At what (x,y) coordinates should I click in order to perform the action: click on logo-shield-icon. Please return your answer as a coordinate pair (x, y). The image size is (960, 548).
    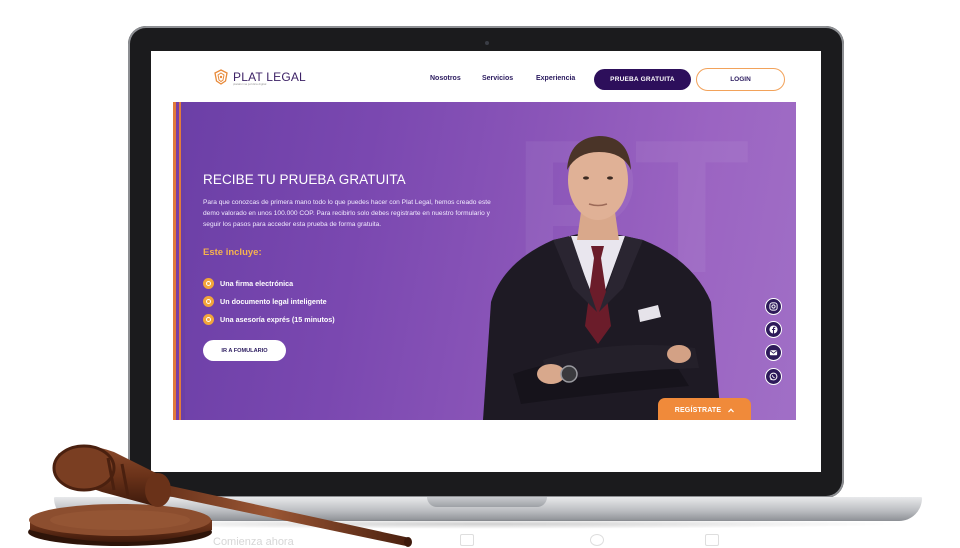
    Looking at the image, I should click on (221, 77).